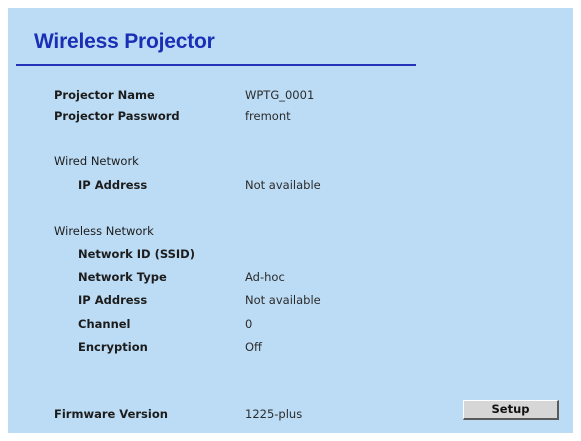 Image resolution: width=581 pixels, height=441 pixels. Describe the element at coordinates (265, 277) in the screenshot. I see `network-type-value: Ad-hoc` at that location.